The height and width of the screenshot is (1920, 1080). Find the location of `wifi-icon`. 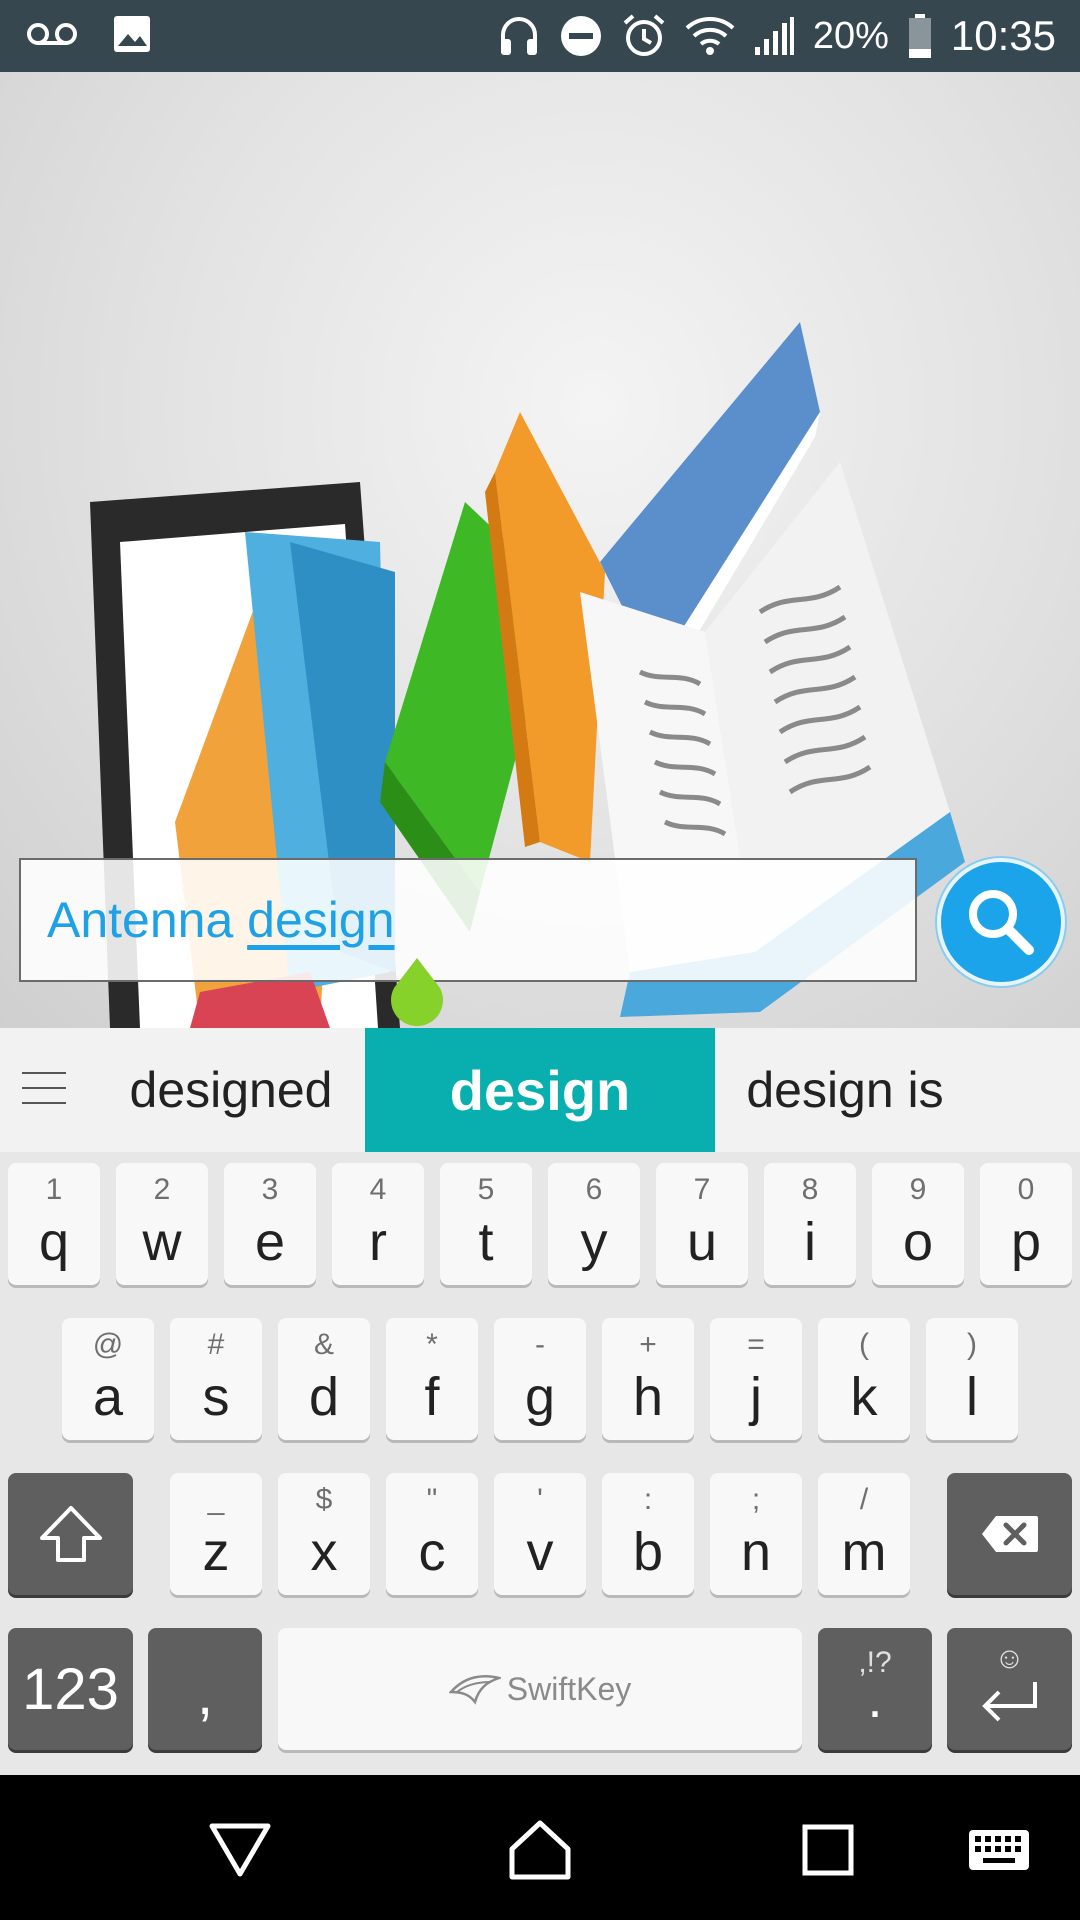

wifi-icon is located at coordinates (710, 36).